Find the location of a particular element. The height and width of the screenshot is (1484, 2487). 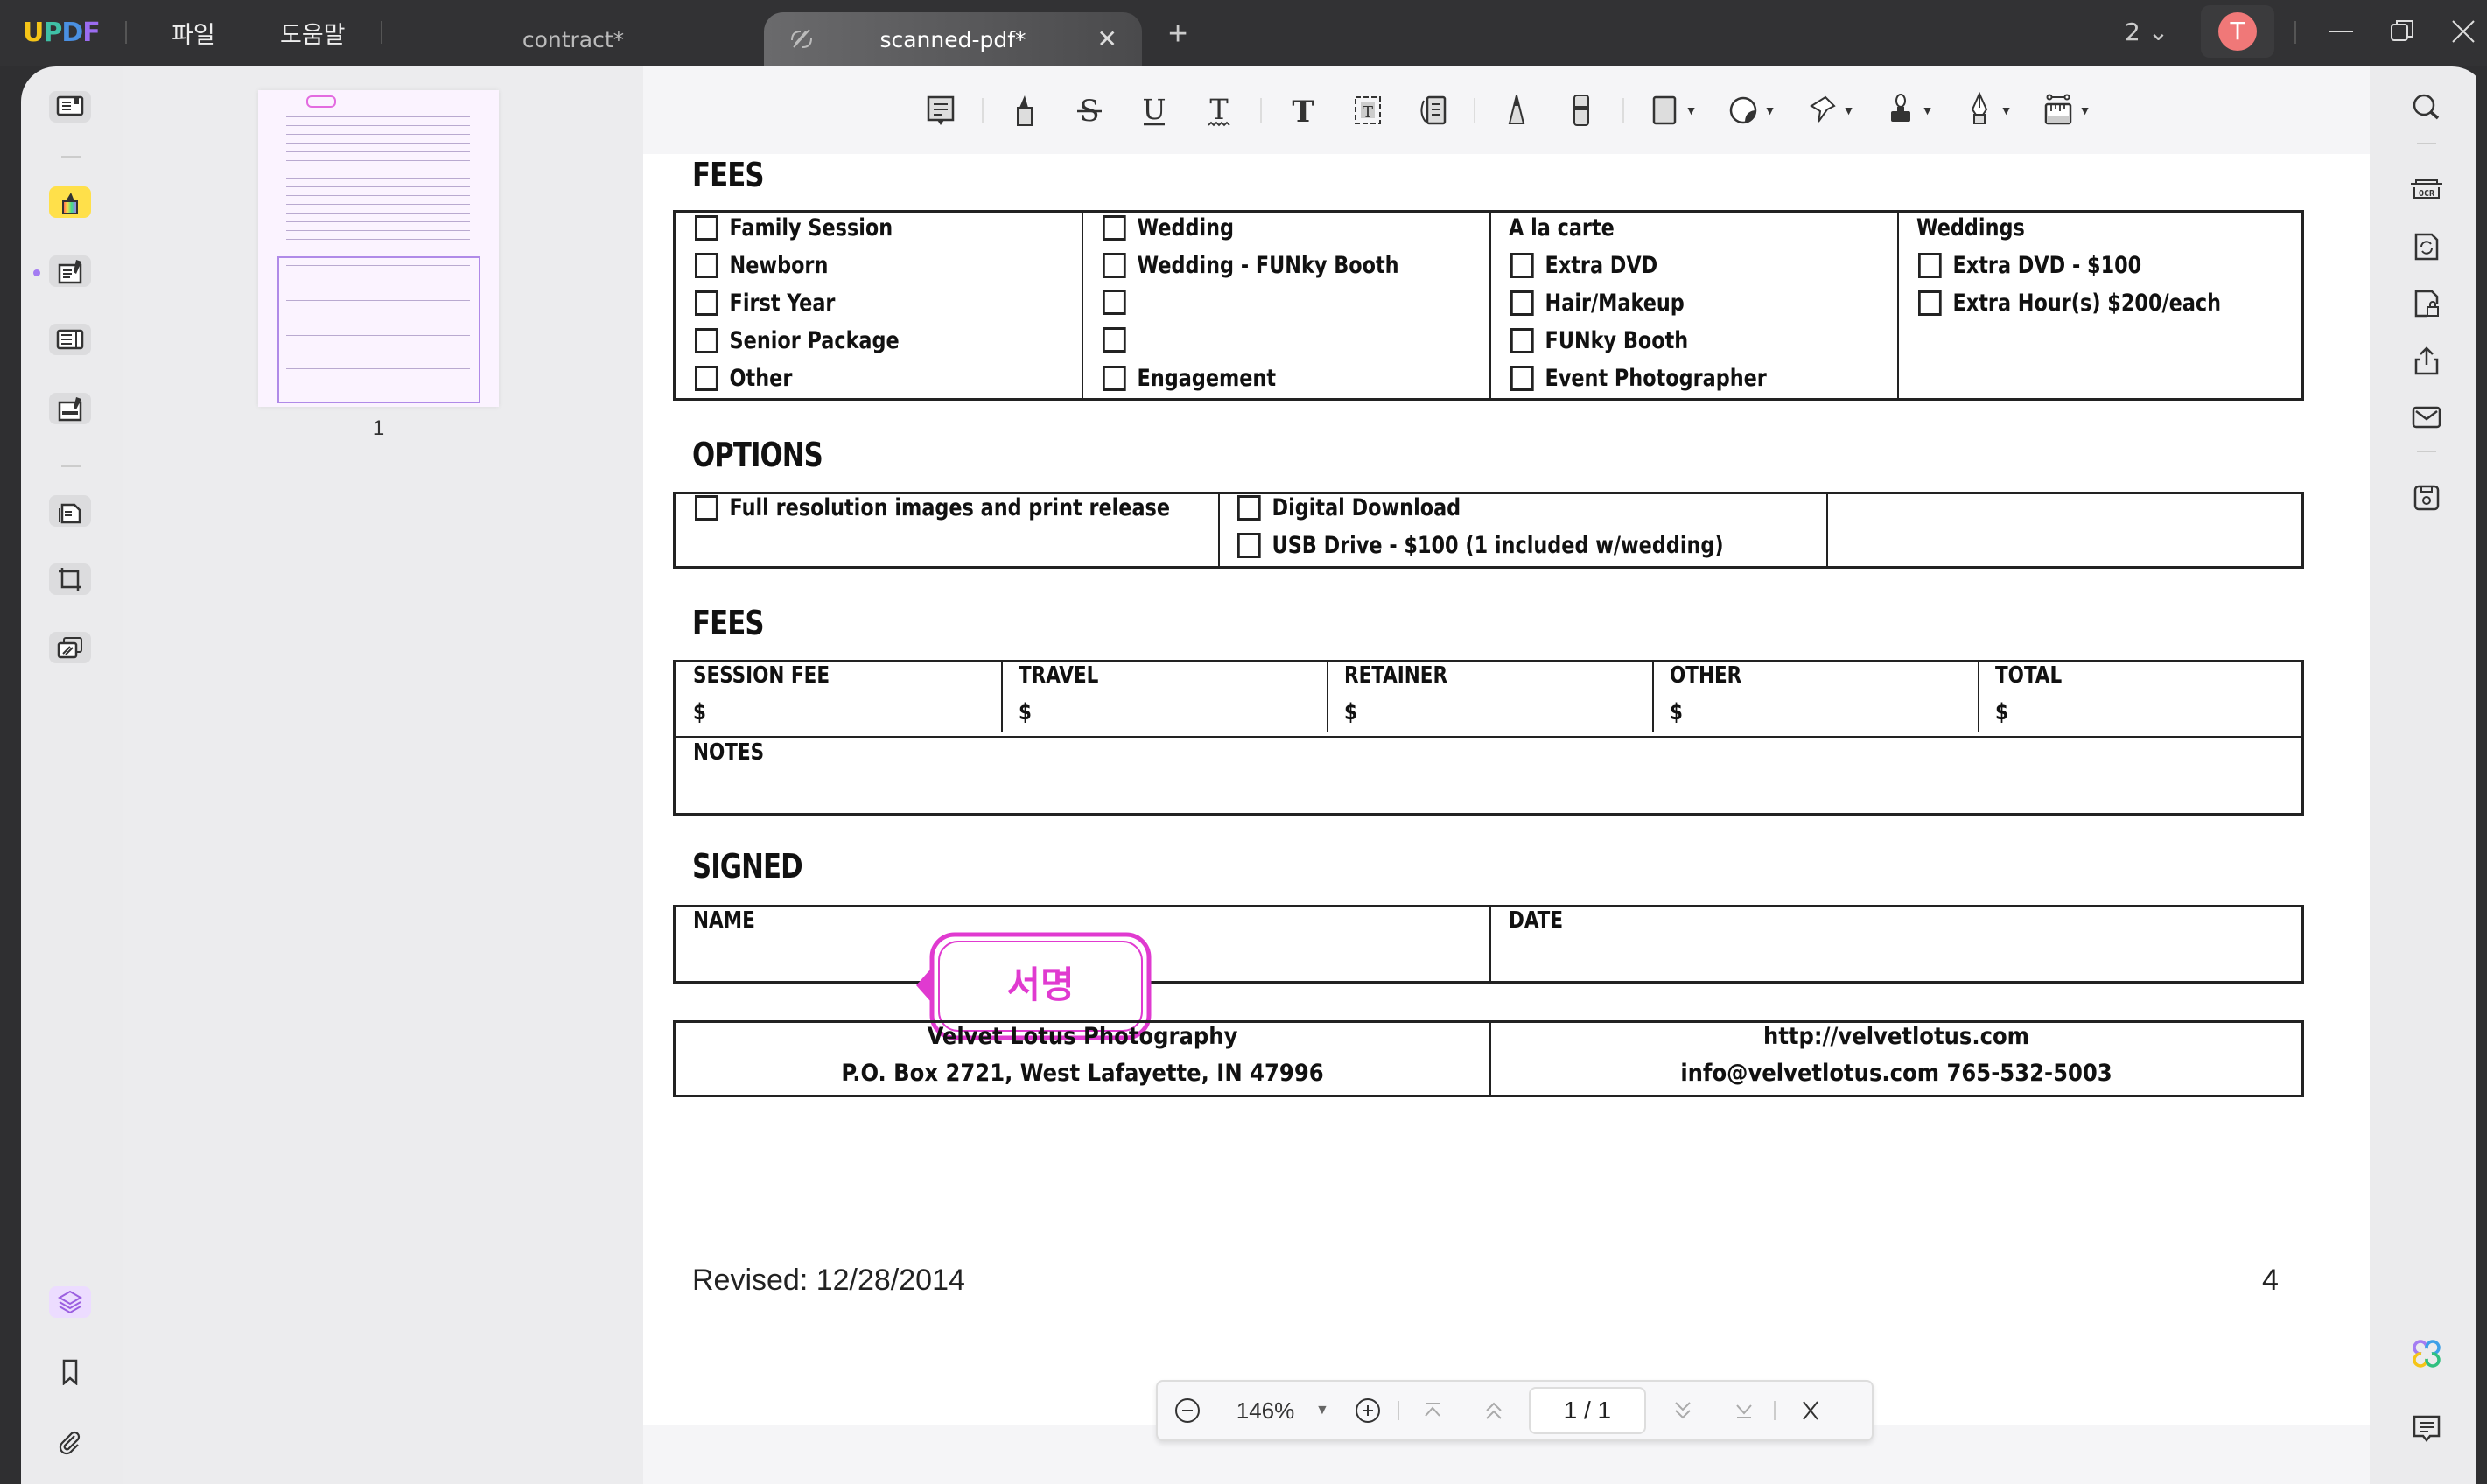

text-tool: T is located at coordinates (1303, 110).